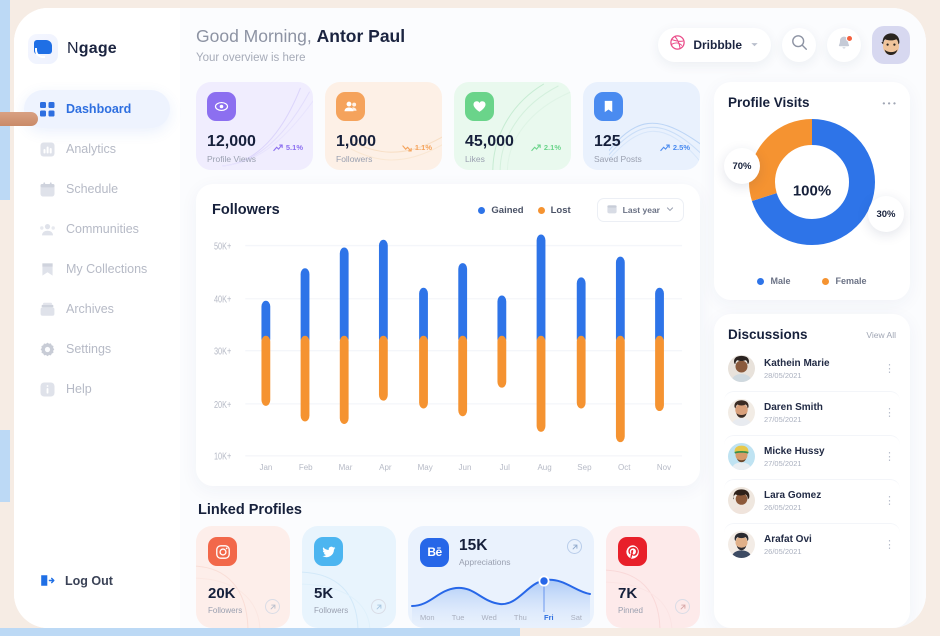  What do you see at coordinates (489, 617) in the screenshot?
I see `day-tick: Wed` at bounding box center [489, 617].